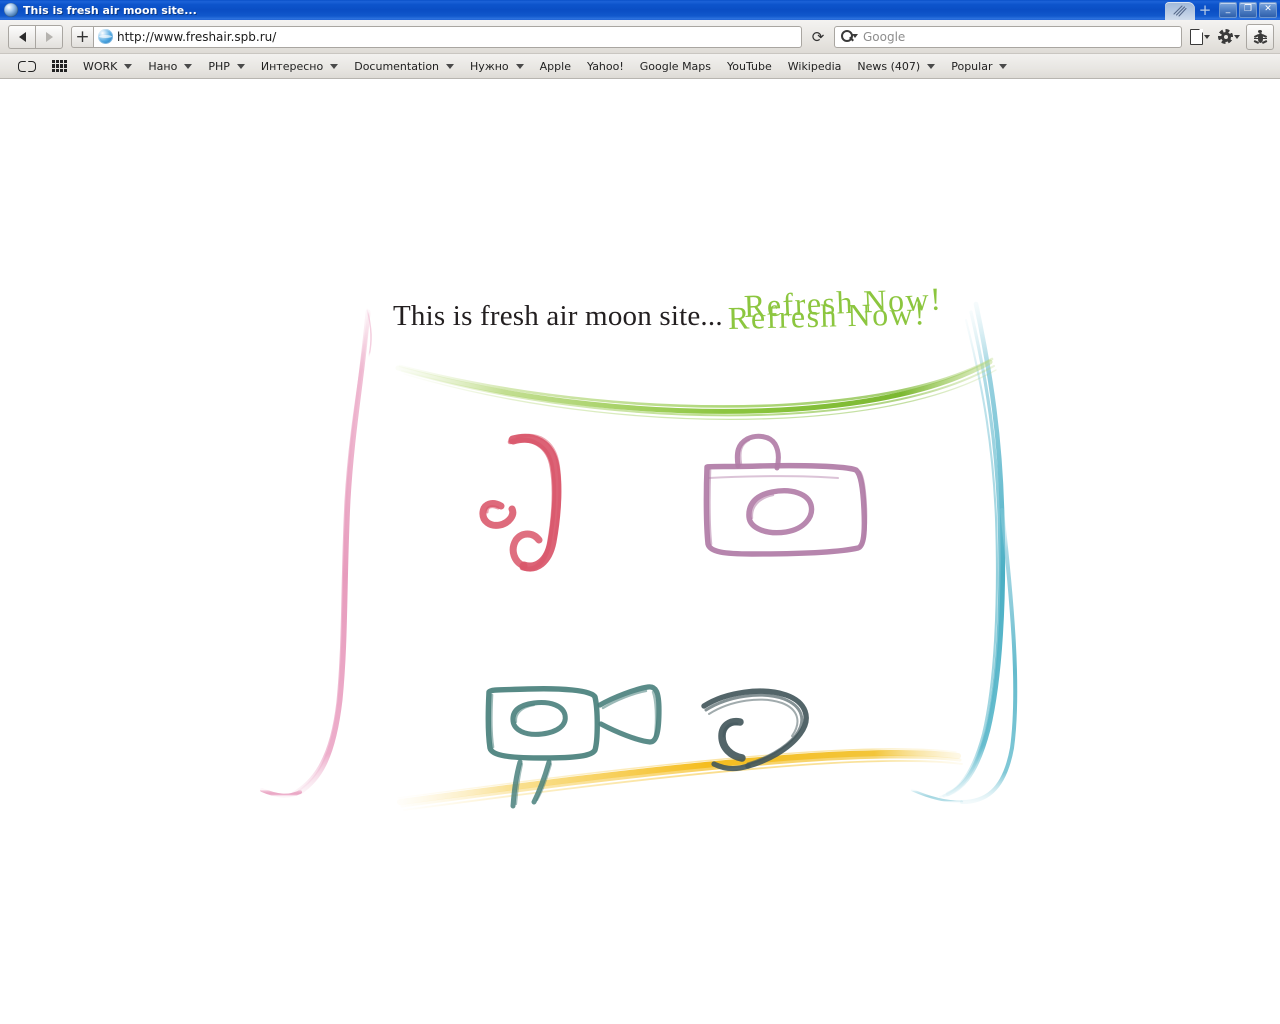  I want to click on bookmark-item-: Нужно, so click(497, 66).